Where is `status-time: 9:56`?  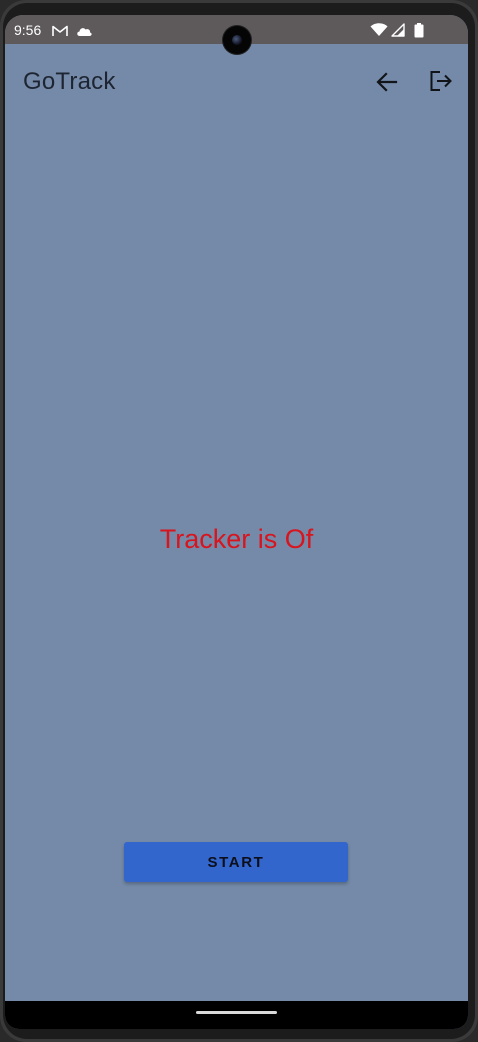
status-time: 9:56 is located at coordinates (28, 30).